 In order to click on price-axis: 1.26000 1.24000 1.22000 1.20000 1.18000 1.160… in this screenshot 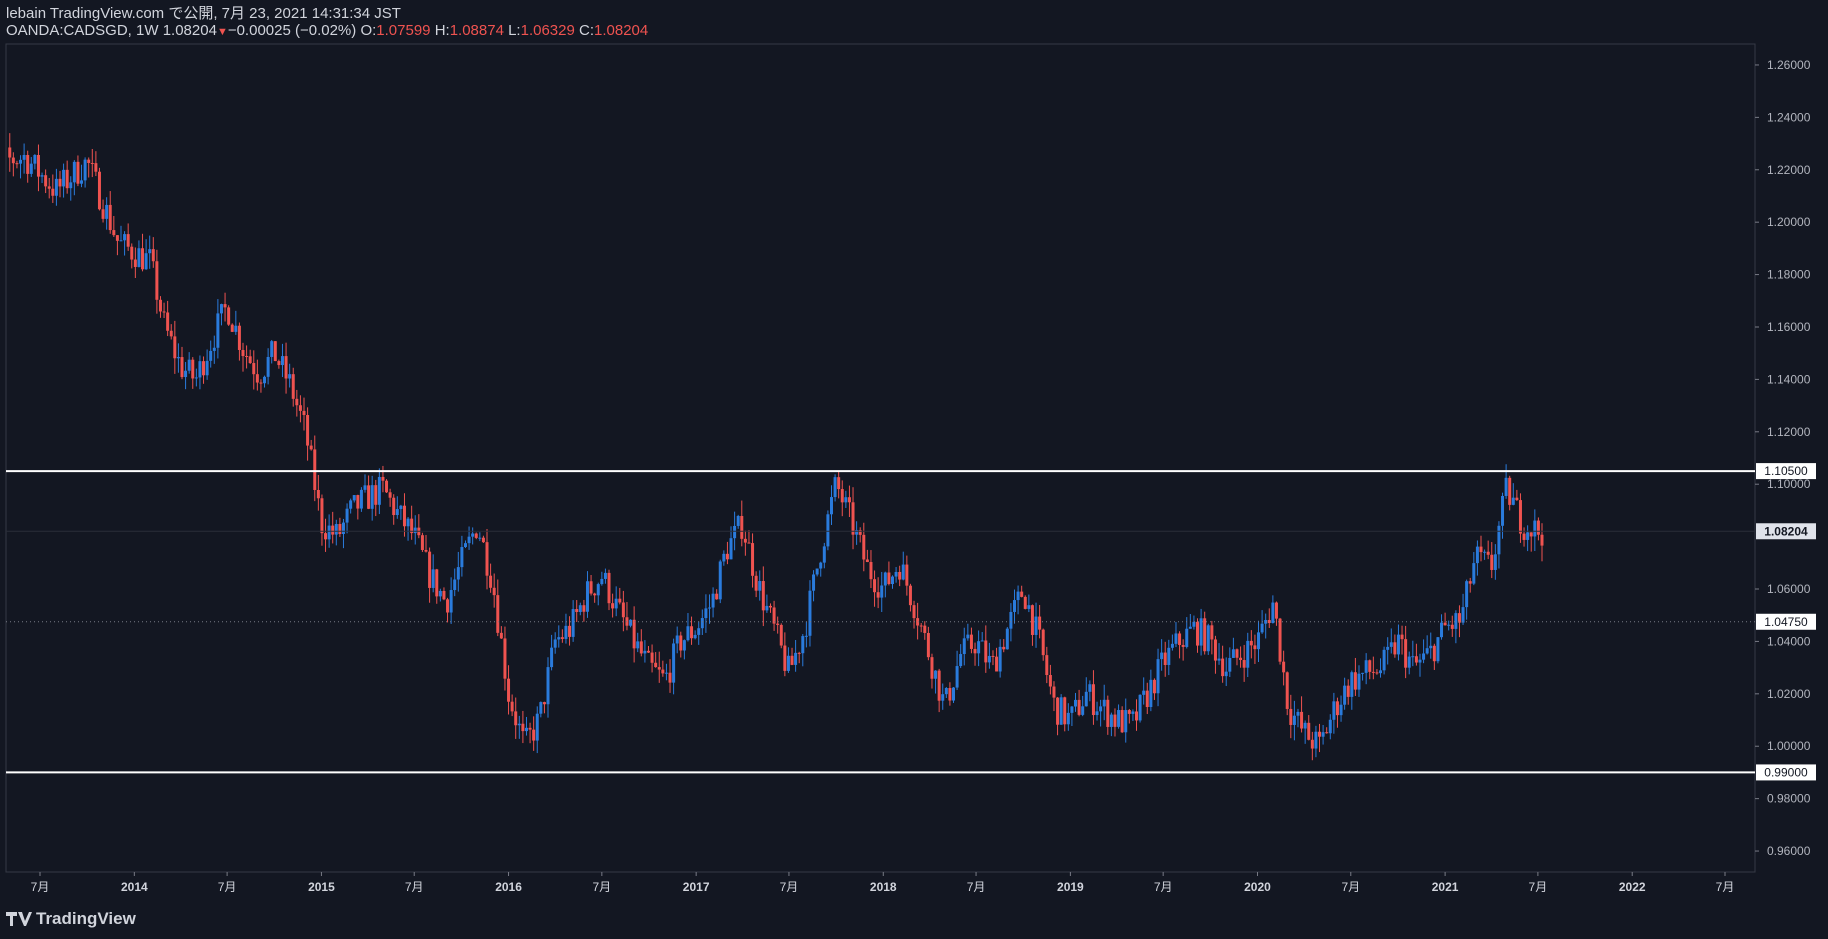, I will do `click(1783, 458)`.